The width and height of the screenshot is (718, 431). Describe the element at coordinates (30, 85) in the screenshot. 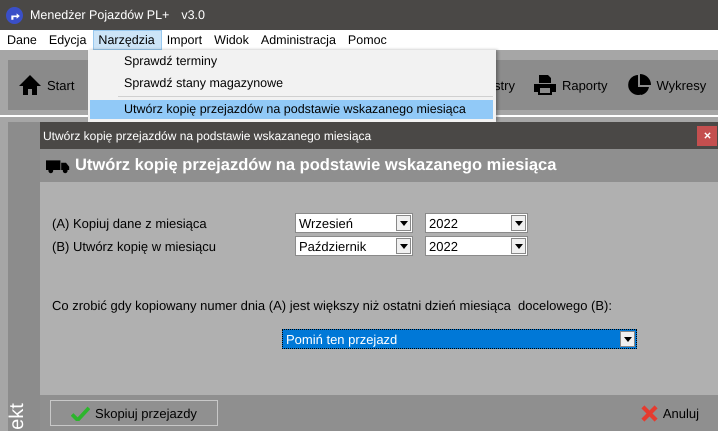

I see `home-icon` at that location.